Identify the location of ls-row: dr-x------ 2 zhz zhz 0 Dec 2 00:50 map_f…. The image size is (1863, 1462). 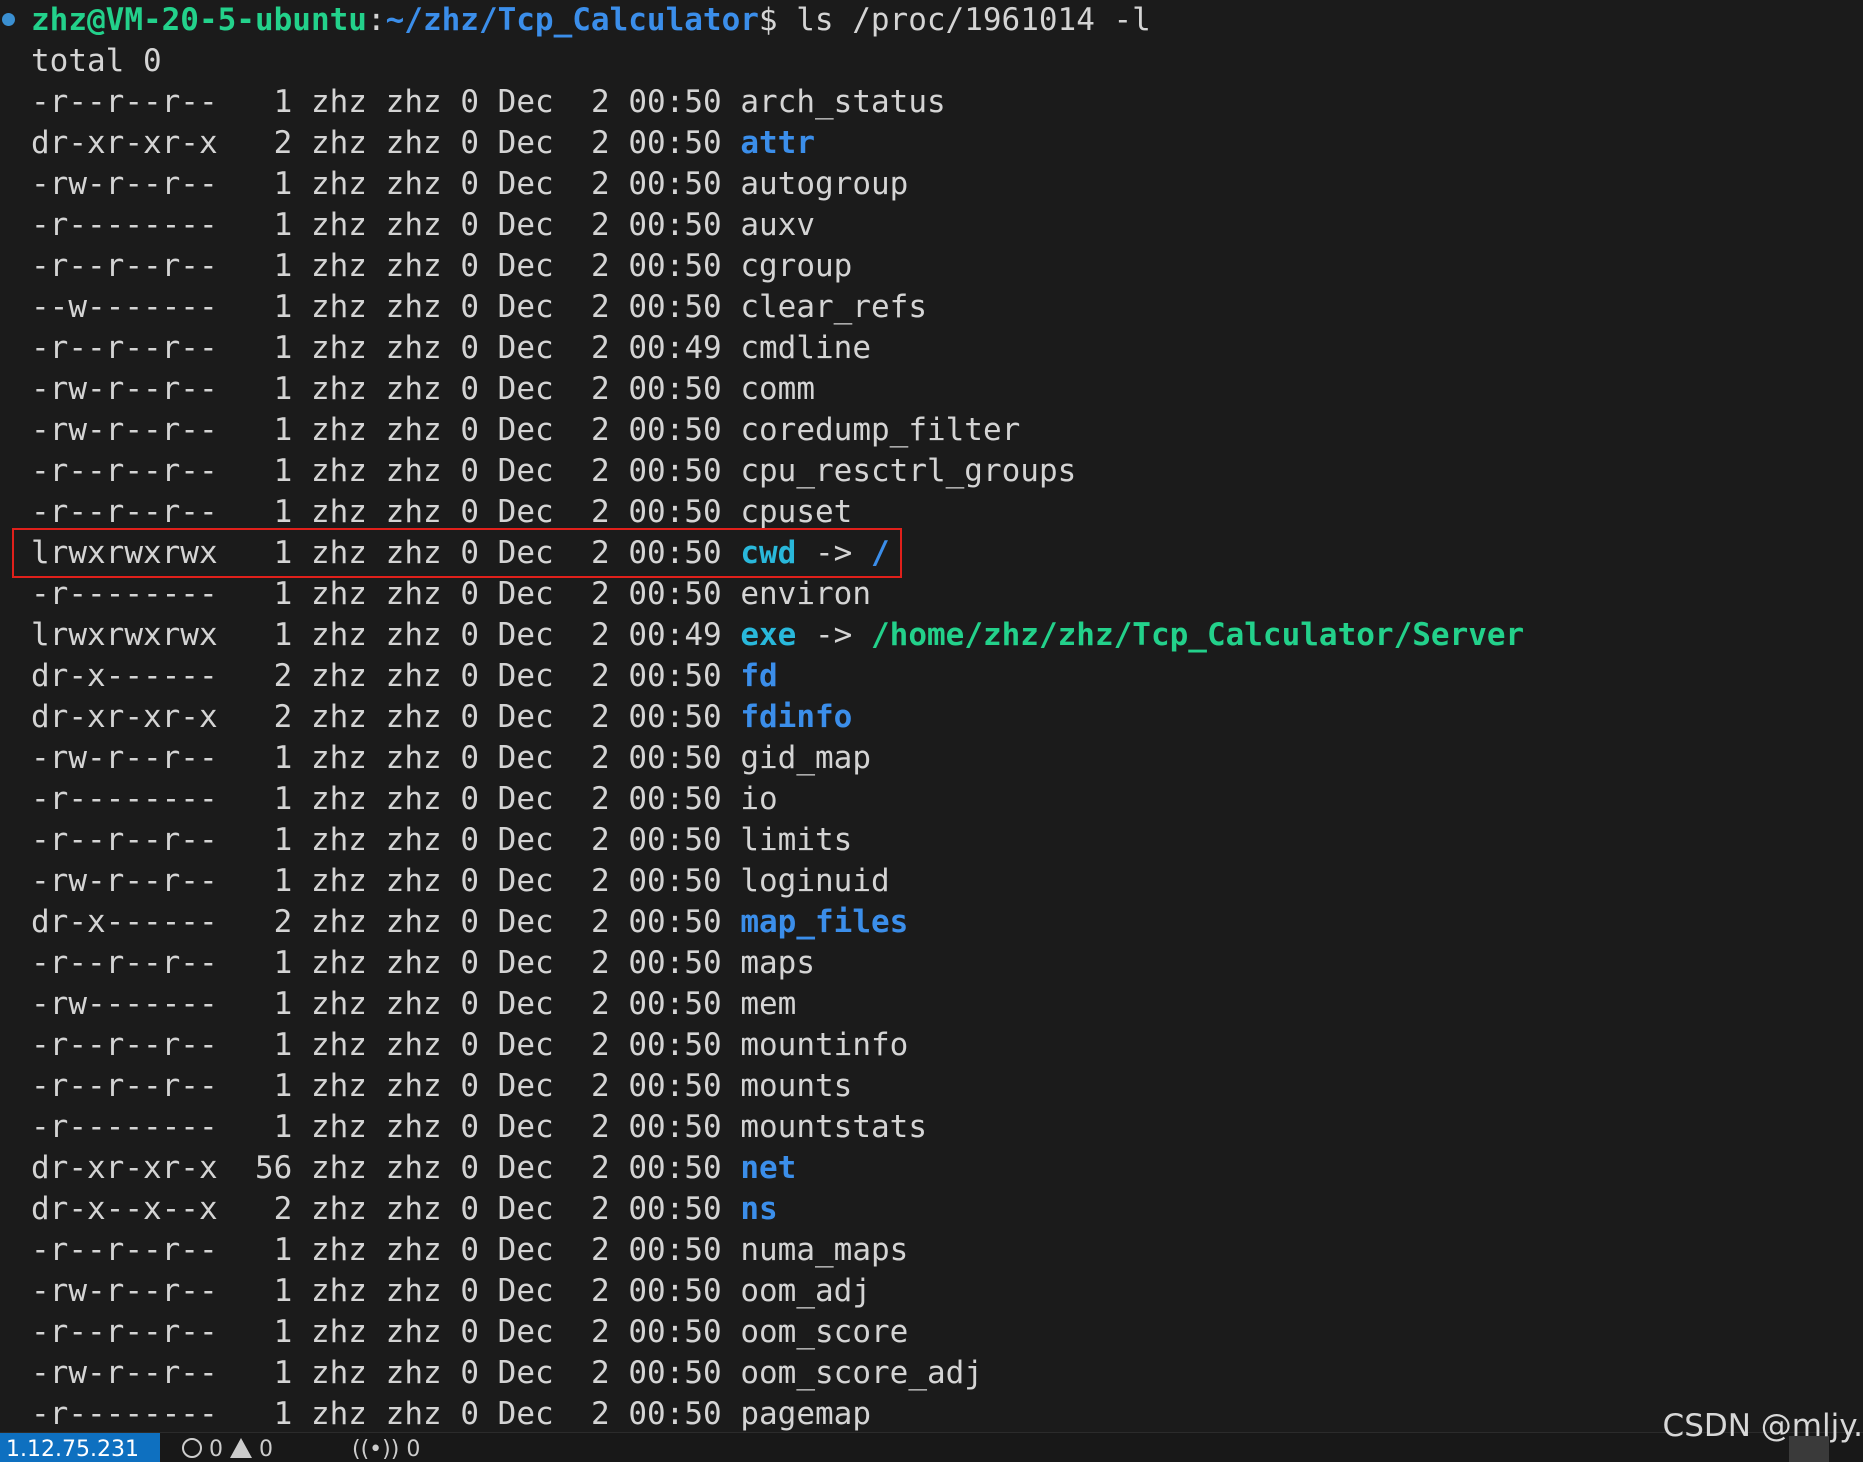
(469, 922).